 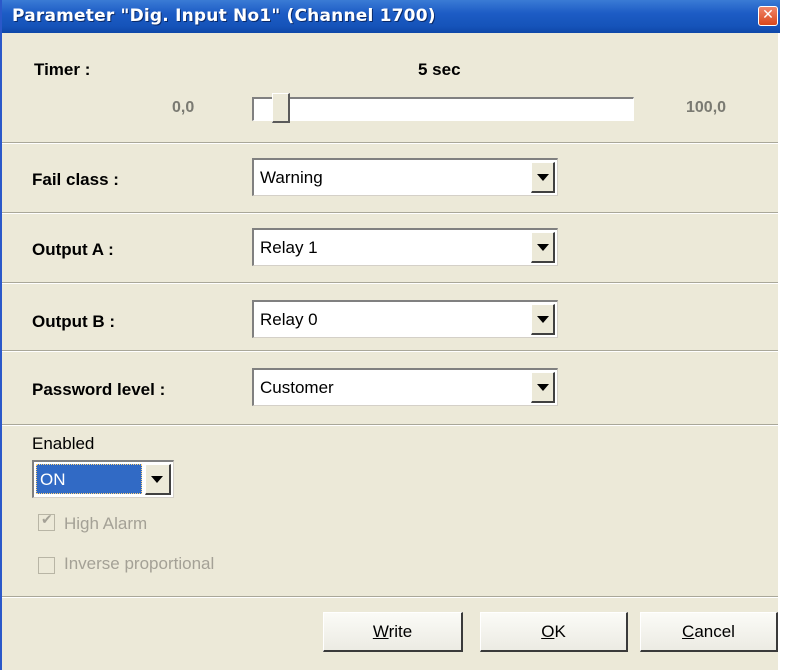 I want to click on timer-slider-track, so click(x=443, y=109).